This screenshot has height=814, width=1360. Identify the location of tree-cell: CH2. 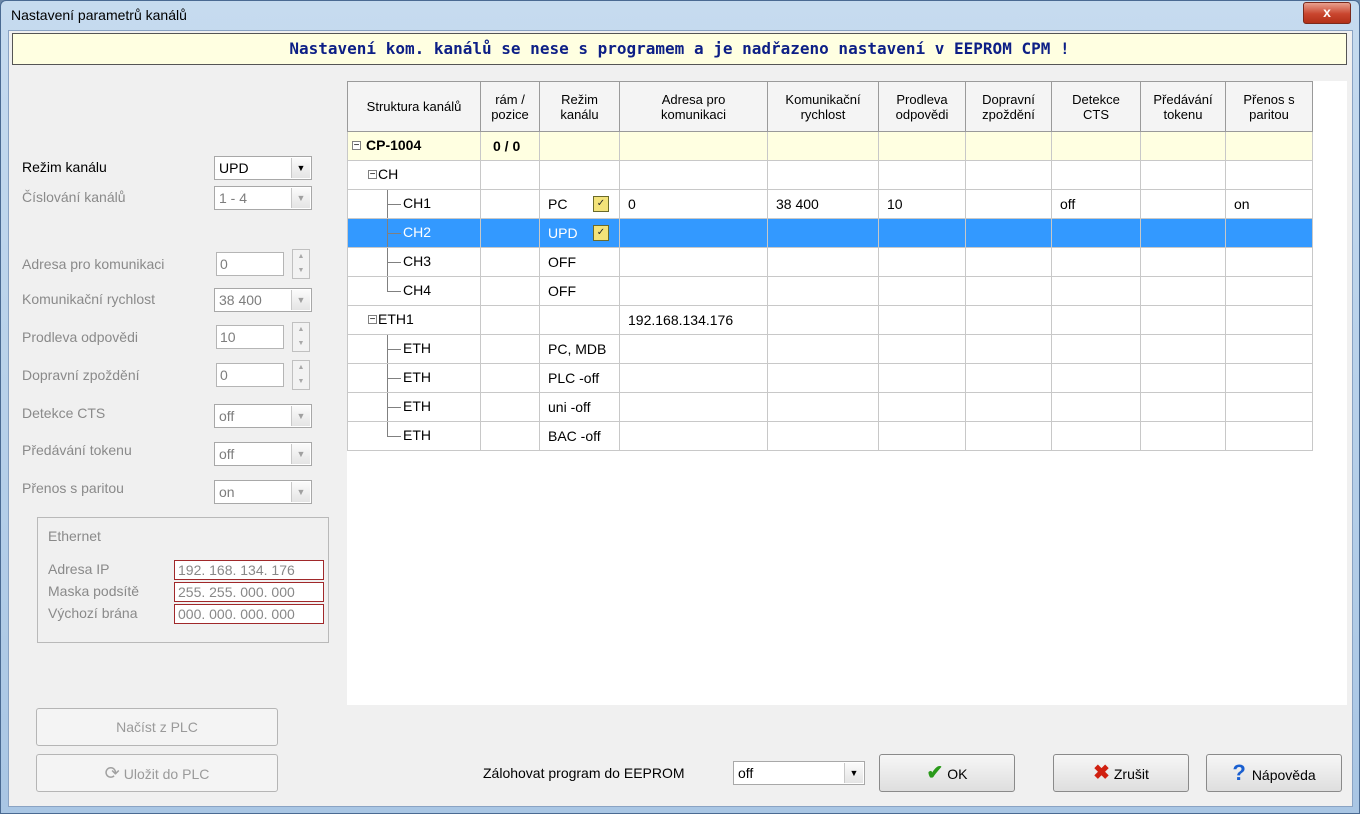
(414, 233).